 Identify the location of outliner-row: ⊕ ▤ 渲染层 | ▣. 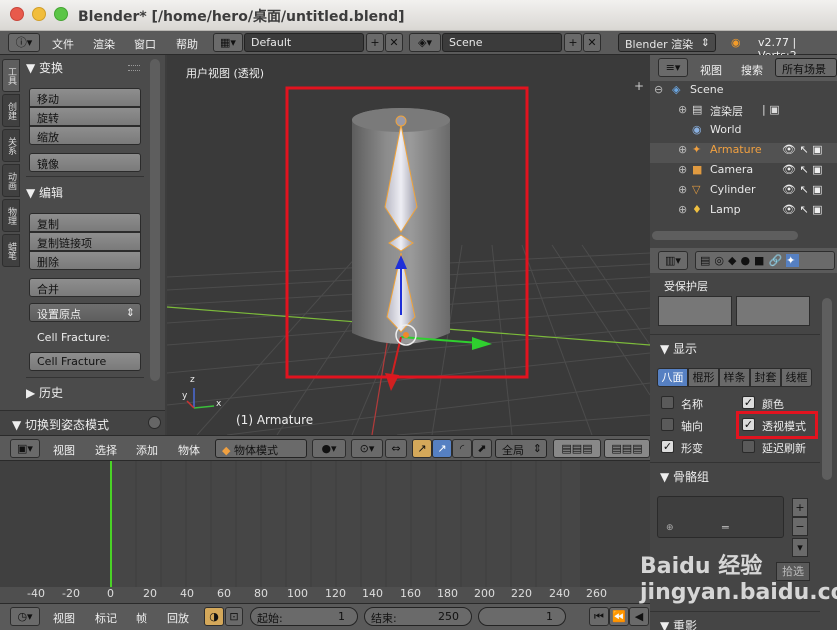
(743, 113).